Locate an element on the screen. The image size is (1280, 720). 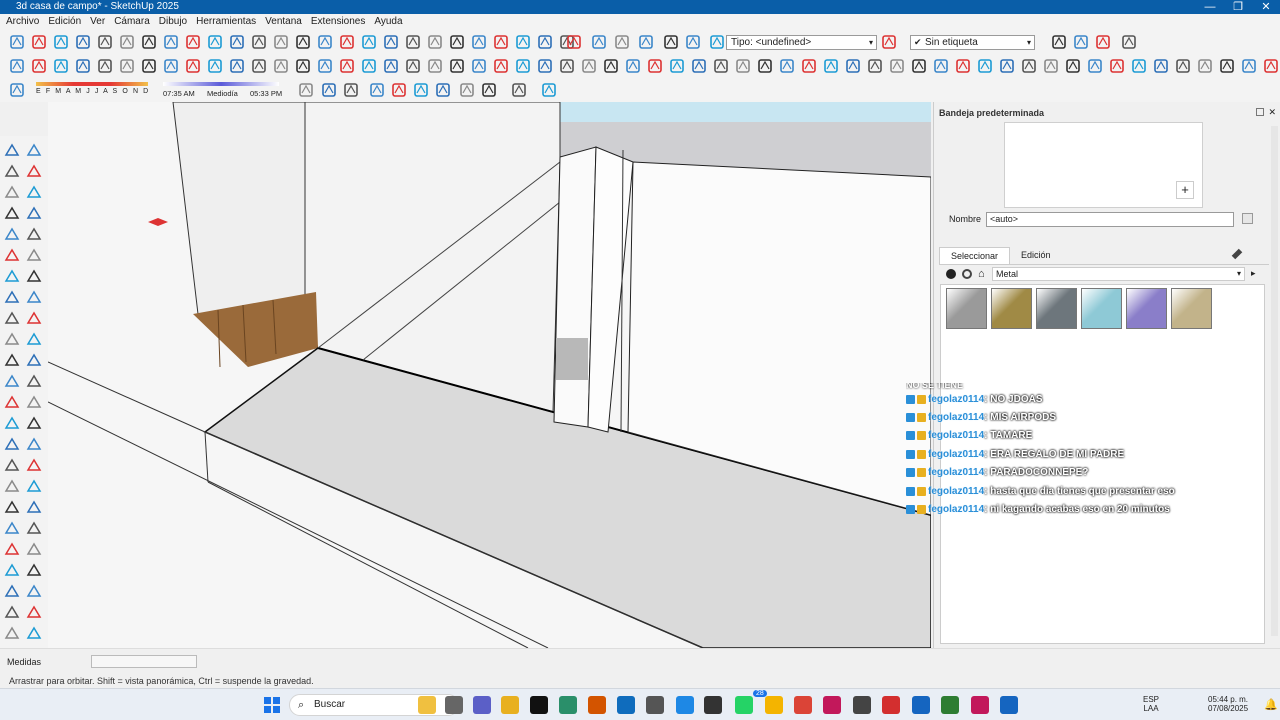
pin-icon is located at coordinates (1260, 112).